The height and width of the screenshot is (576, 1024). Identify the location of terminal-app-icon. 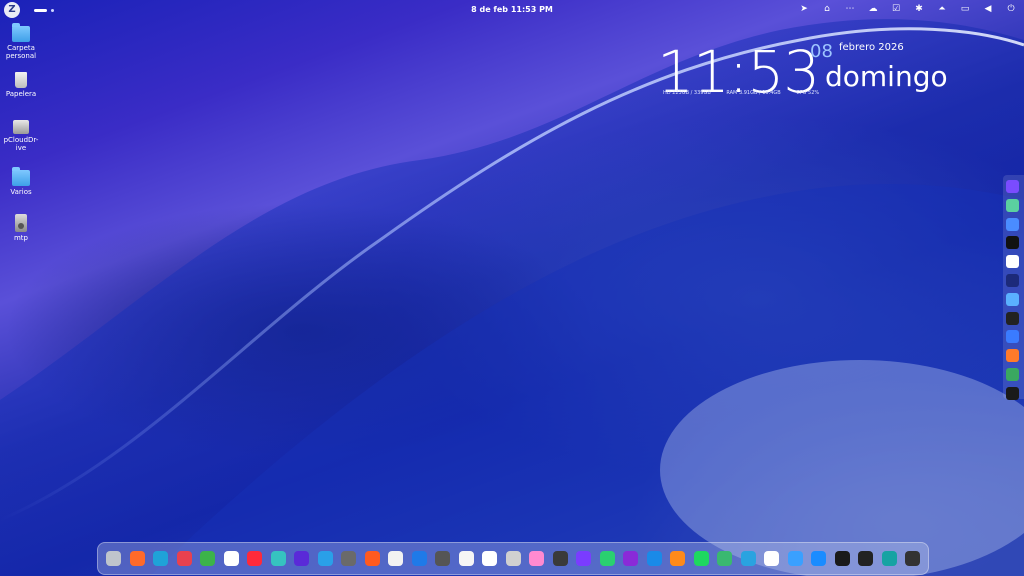
(1012, 393).